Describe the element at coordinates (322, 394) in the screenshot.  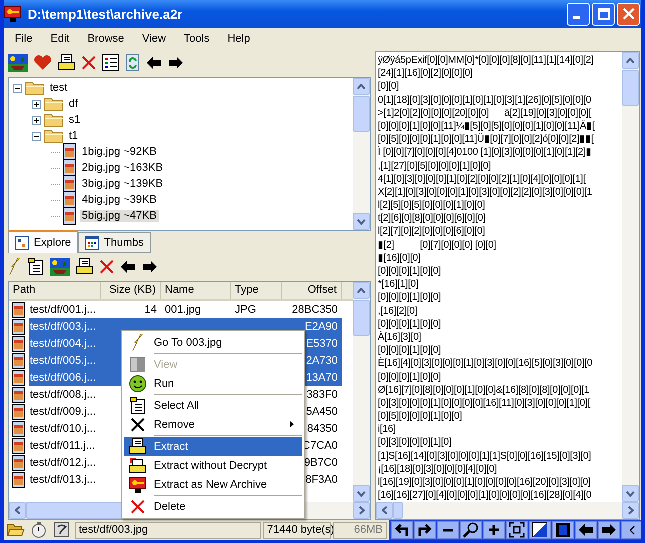
I see `table-cell: 383F0` at that location.